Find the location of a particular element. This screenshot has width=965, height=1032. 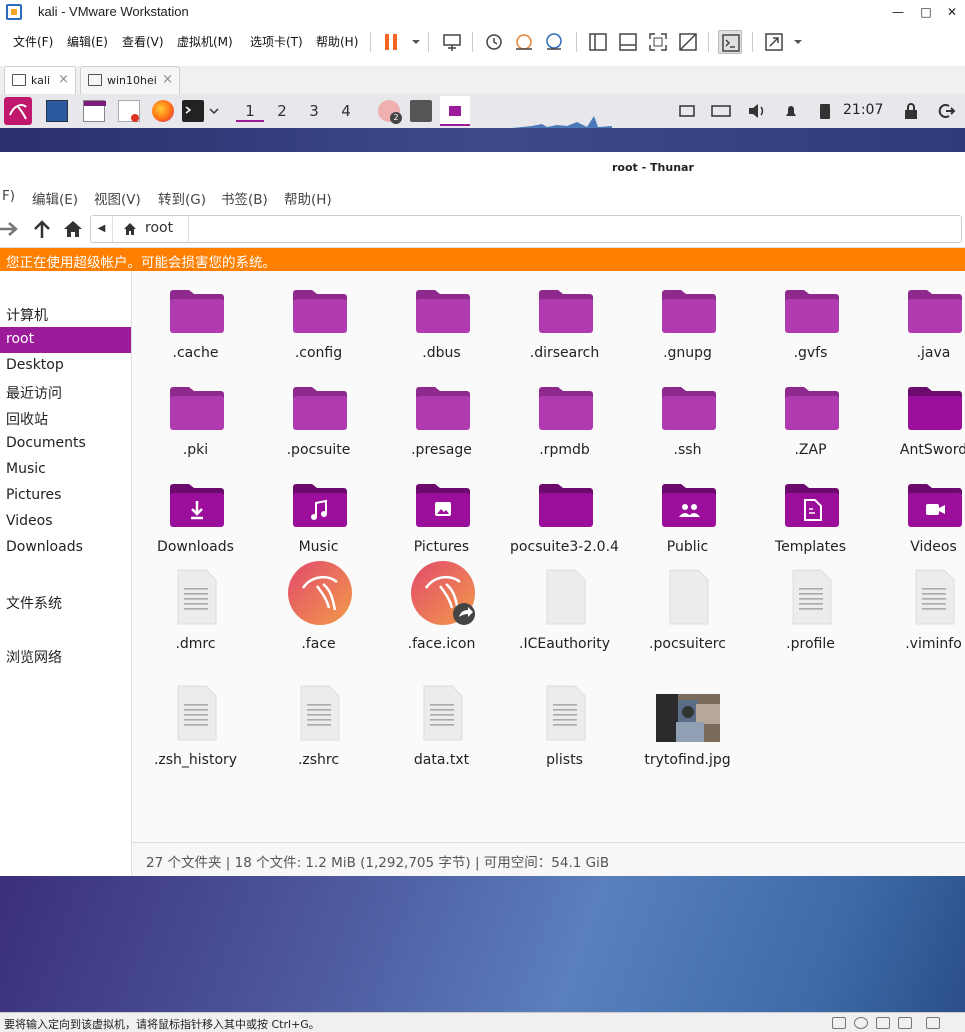

unity-icon is located at coordinates (688, 42).